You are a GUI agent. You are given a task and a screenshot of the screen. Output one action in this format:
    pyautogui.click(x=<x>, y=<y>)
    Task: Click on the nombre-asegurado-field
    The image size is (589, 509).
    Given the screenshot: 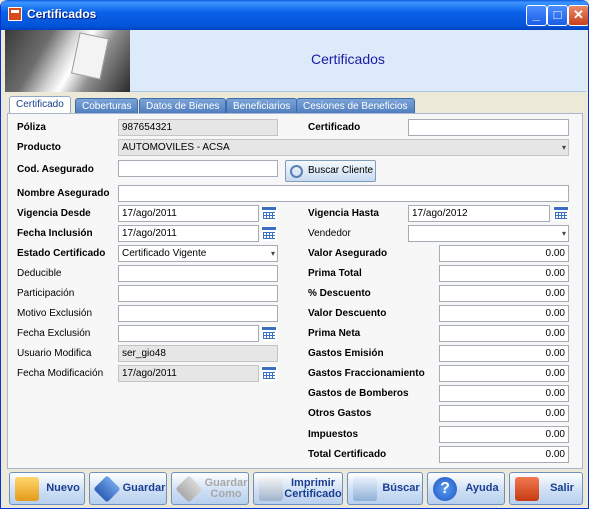 What is the action you would take?
    pyautogui.click(x=343, y=193)
    